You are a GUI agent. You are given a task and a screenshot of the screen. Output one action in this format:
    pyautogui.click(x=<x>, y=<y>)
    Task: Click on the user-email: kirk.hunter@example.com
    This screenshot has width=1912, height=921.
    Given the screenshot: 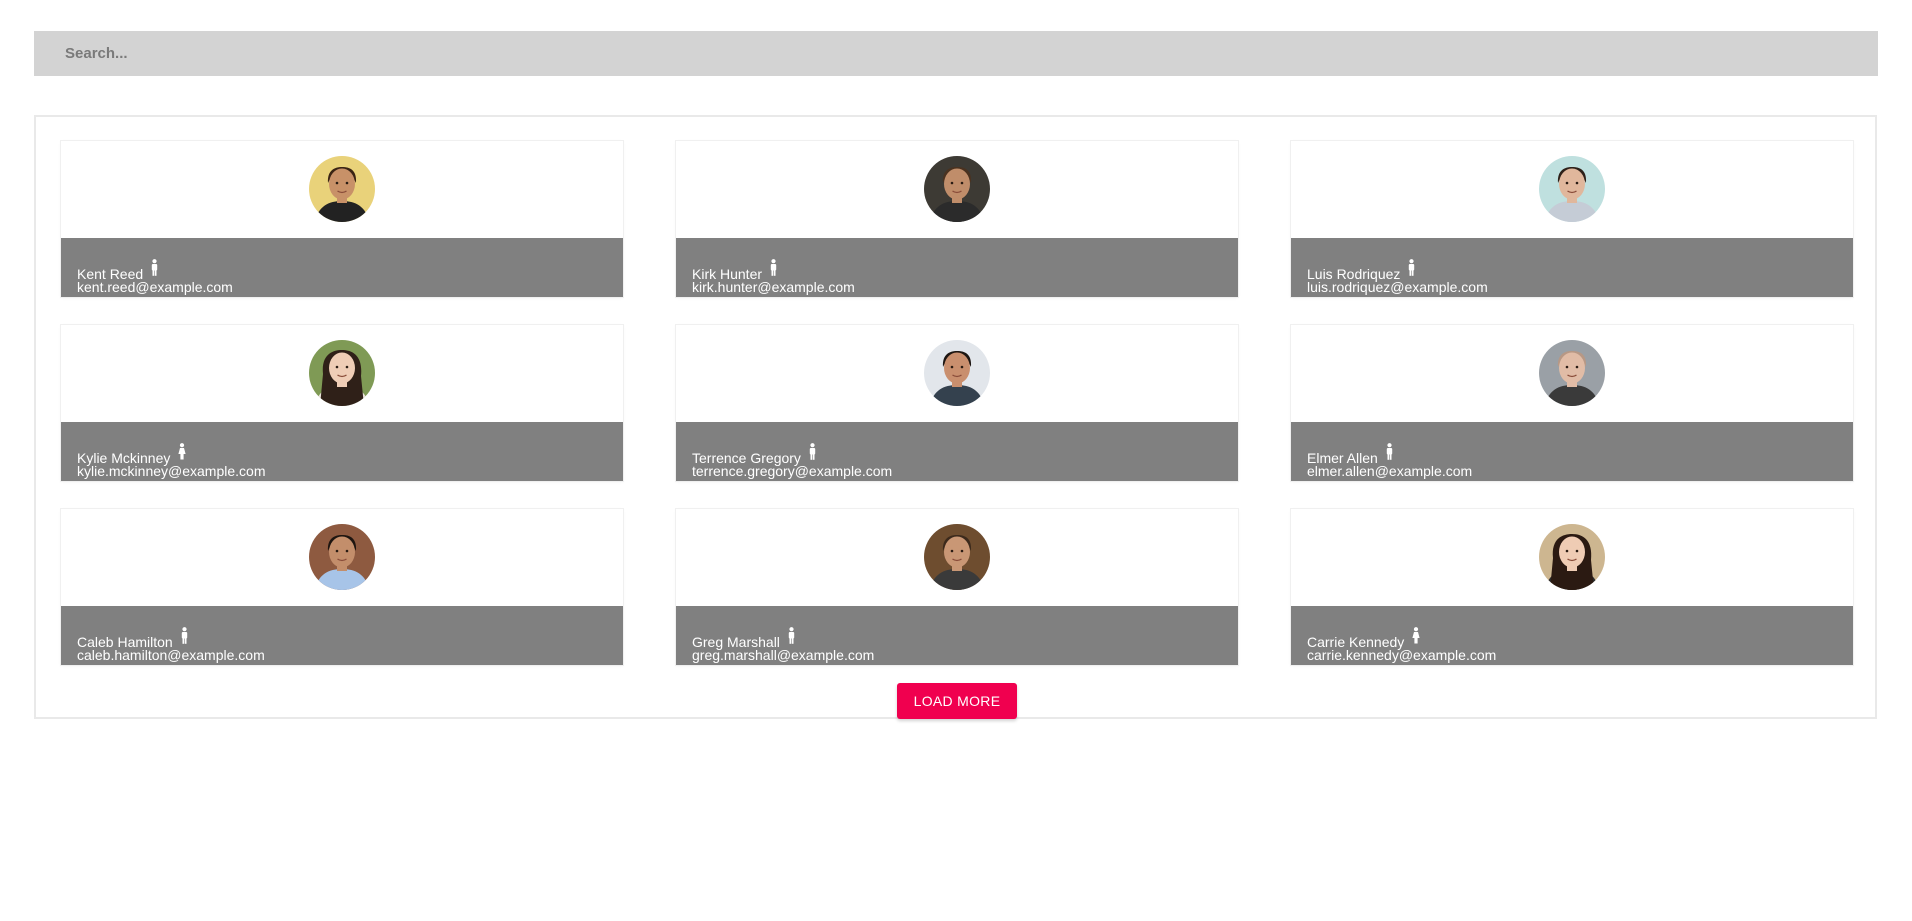 What is the action you would take?
    pyautogui.click(x=773, y=287)
    